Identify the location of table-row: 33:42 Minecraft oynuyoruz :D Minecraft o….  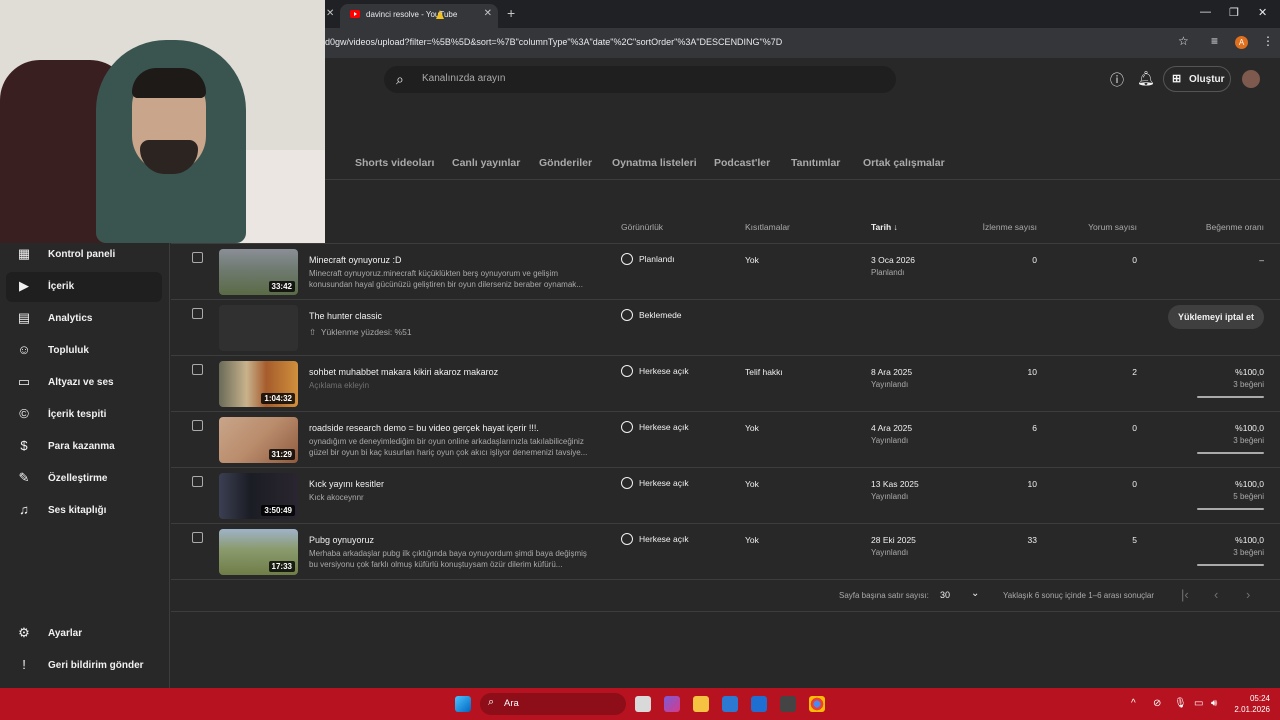
(725, 272).